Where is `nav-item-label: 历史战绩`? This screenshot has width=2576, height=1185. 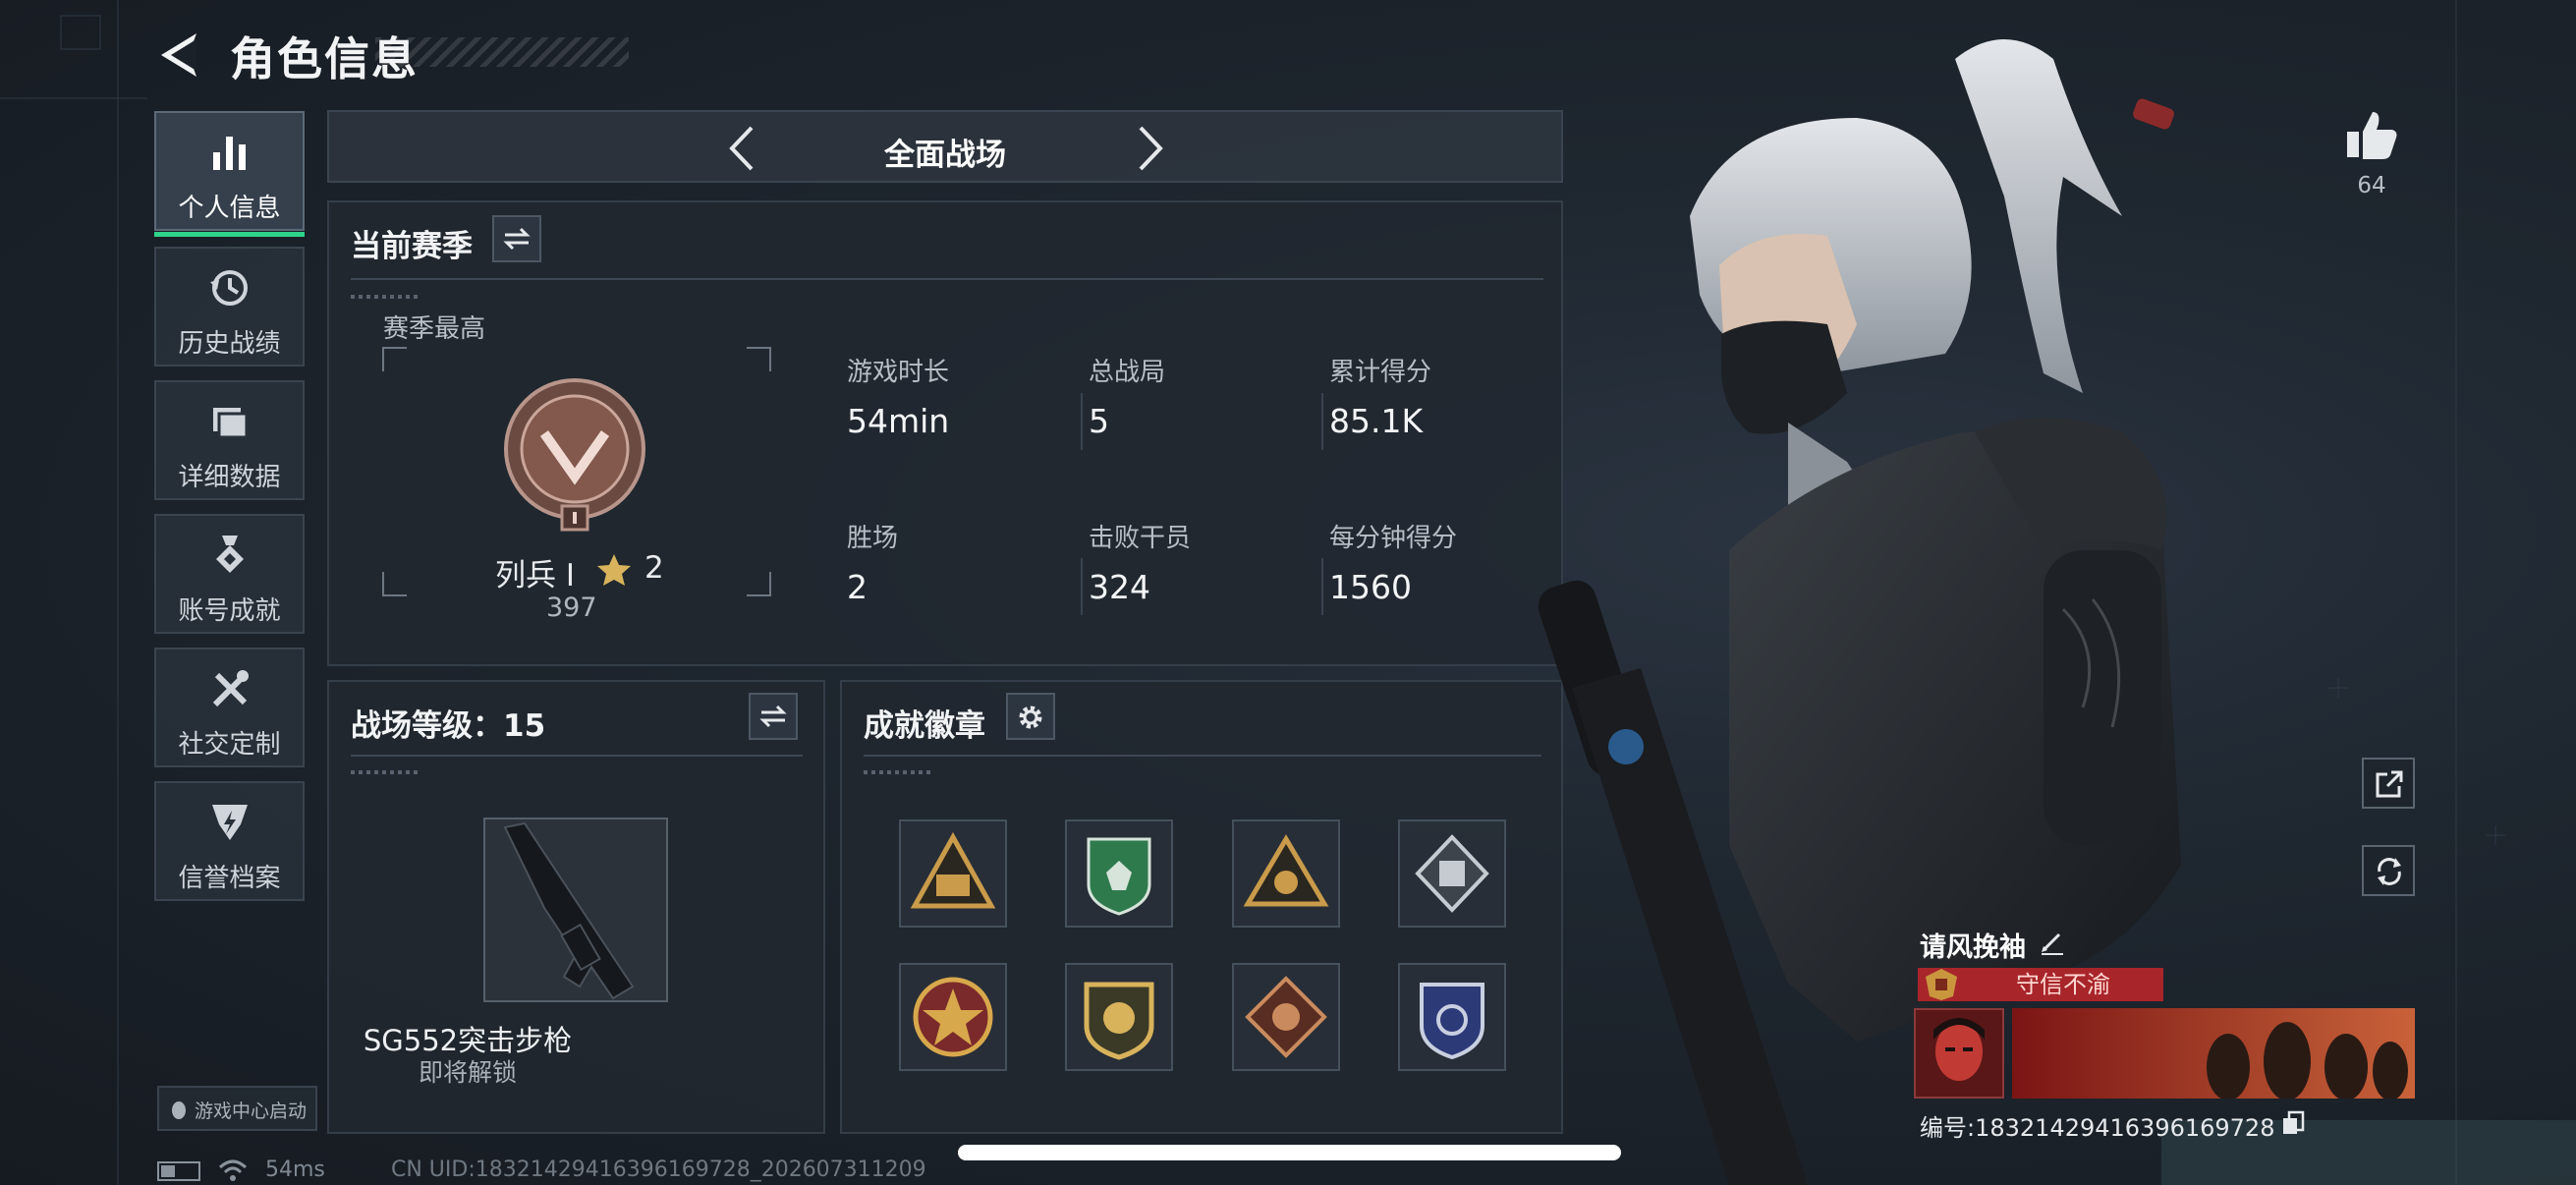
nav-item-label: 历史战绩 is located at coordinates (229, 344).